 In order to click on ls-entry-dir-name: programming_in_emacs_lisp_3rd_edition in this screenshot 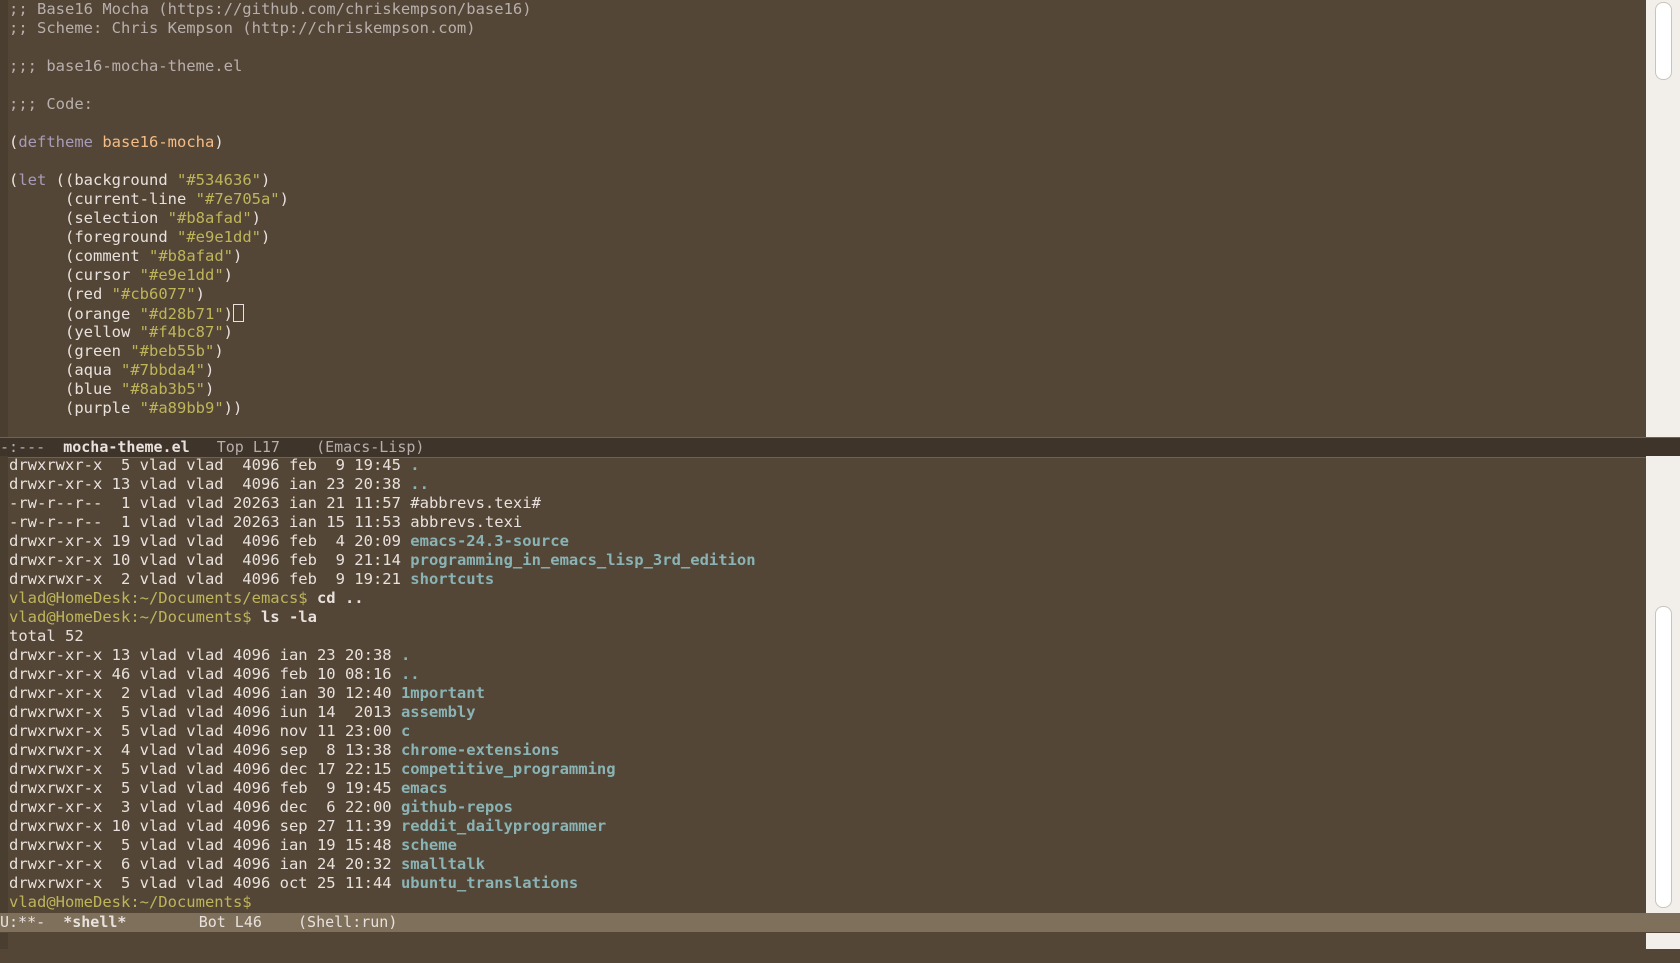, I will do `click(583, 560)`.